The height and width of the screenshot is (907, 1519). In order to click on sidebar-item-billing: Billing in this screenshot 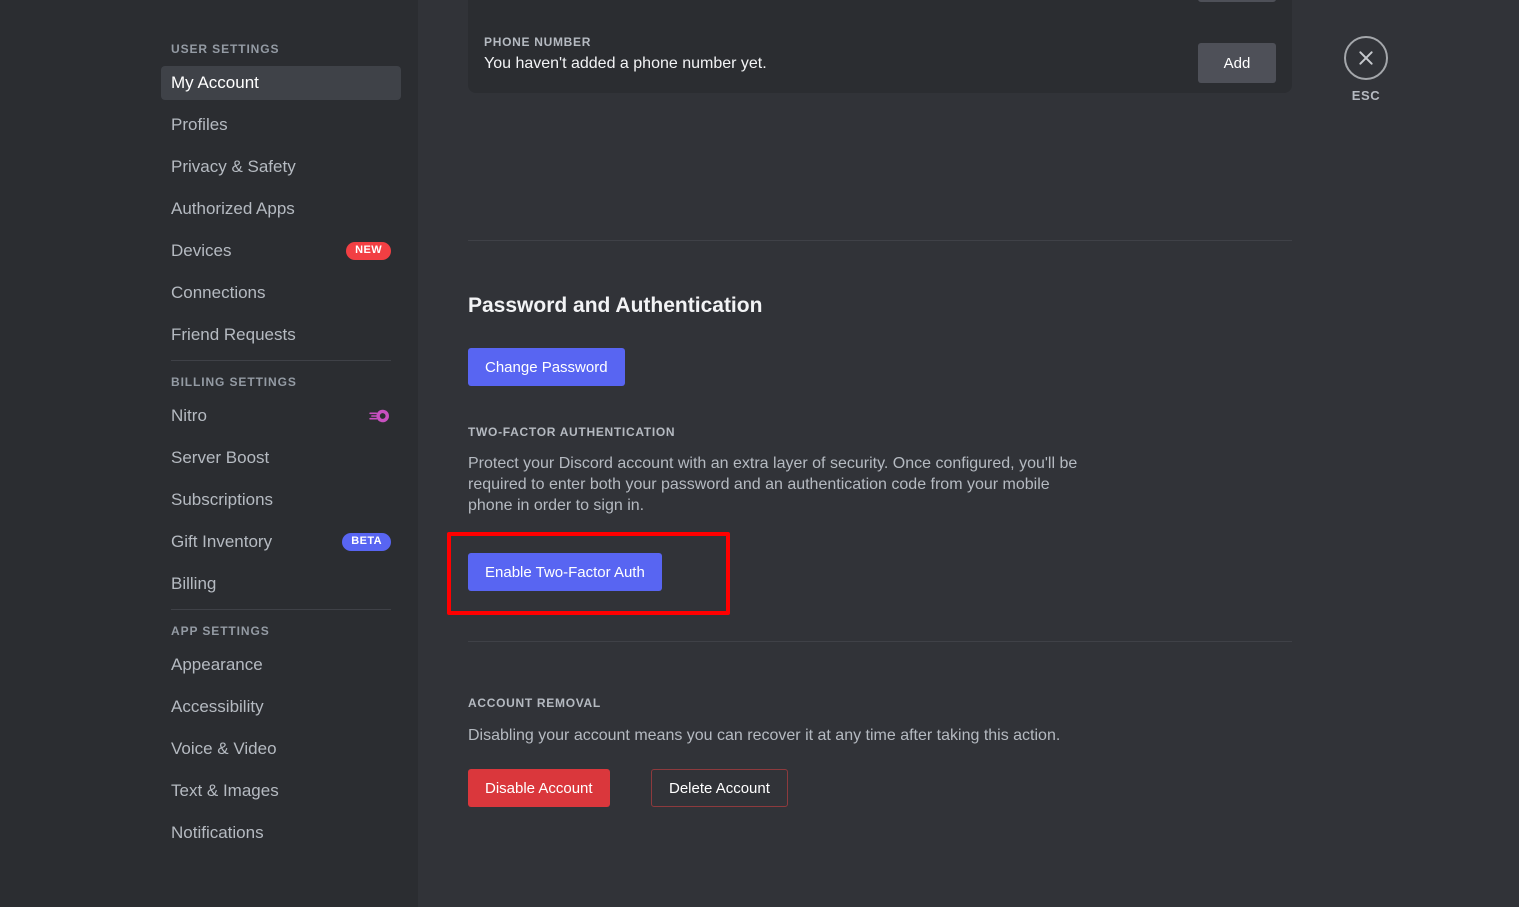, I will do `click(281, 584)`.